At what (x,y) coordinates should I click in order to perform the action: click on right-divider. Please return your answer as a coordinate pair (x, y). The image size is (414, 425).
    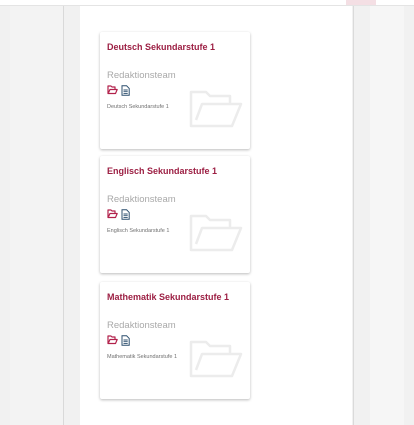
    Looking at the image, I should click on (353, 215).